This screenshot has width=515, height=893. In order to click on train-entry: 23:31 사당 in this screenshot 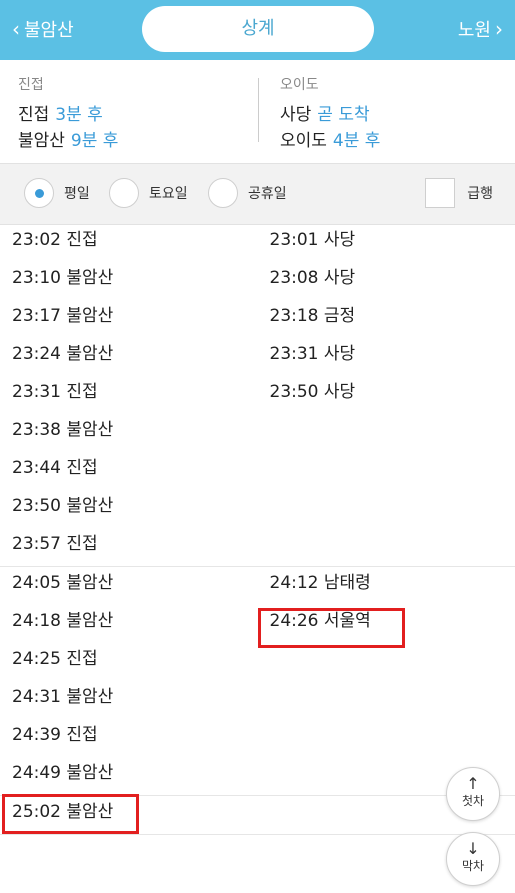, I will do `click(312, 354)`.